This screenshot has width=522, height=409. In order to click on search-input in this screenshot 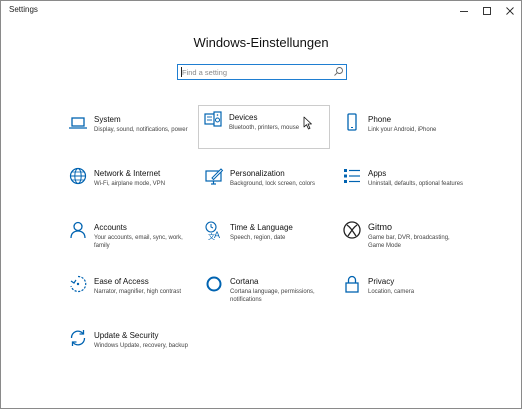, I will do `click(255, 72)`.